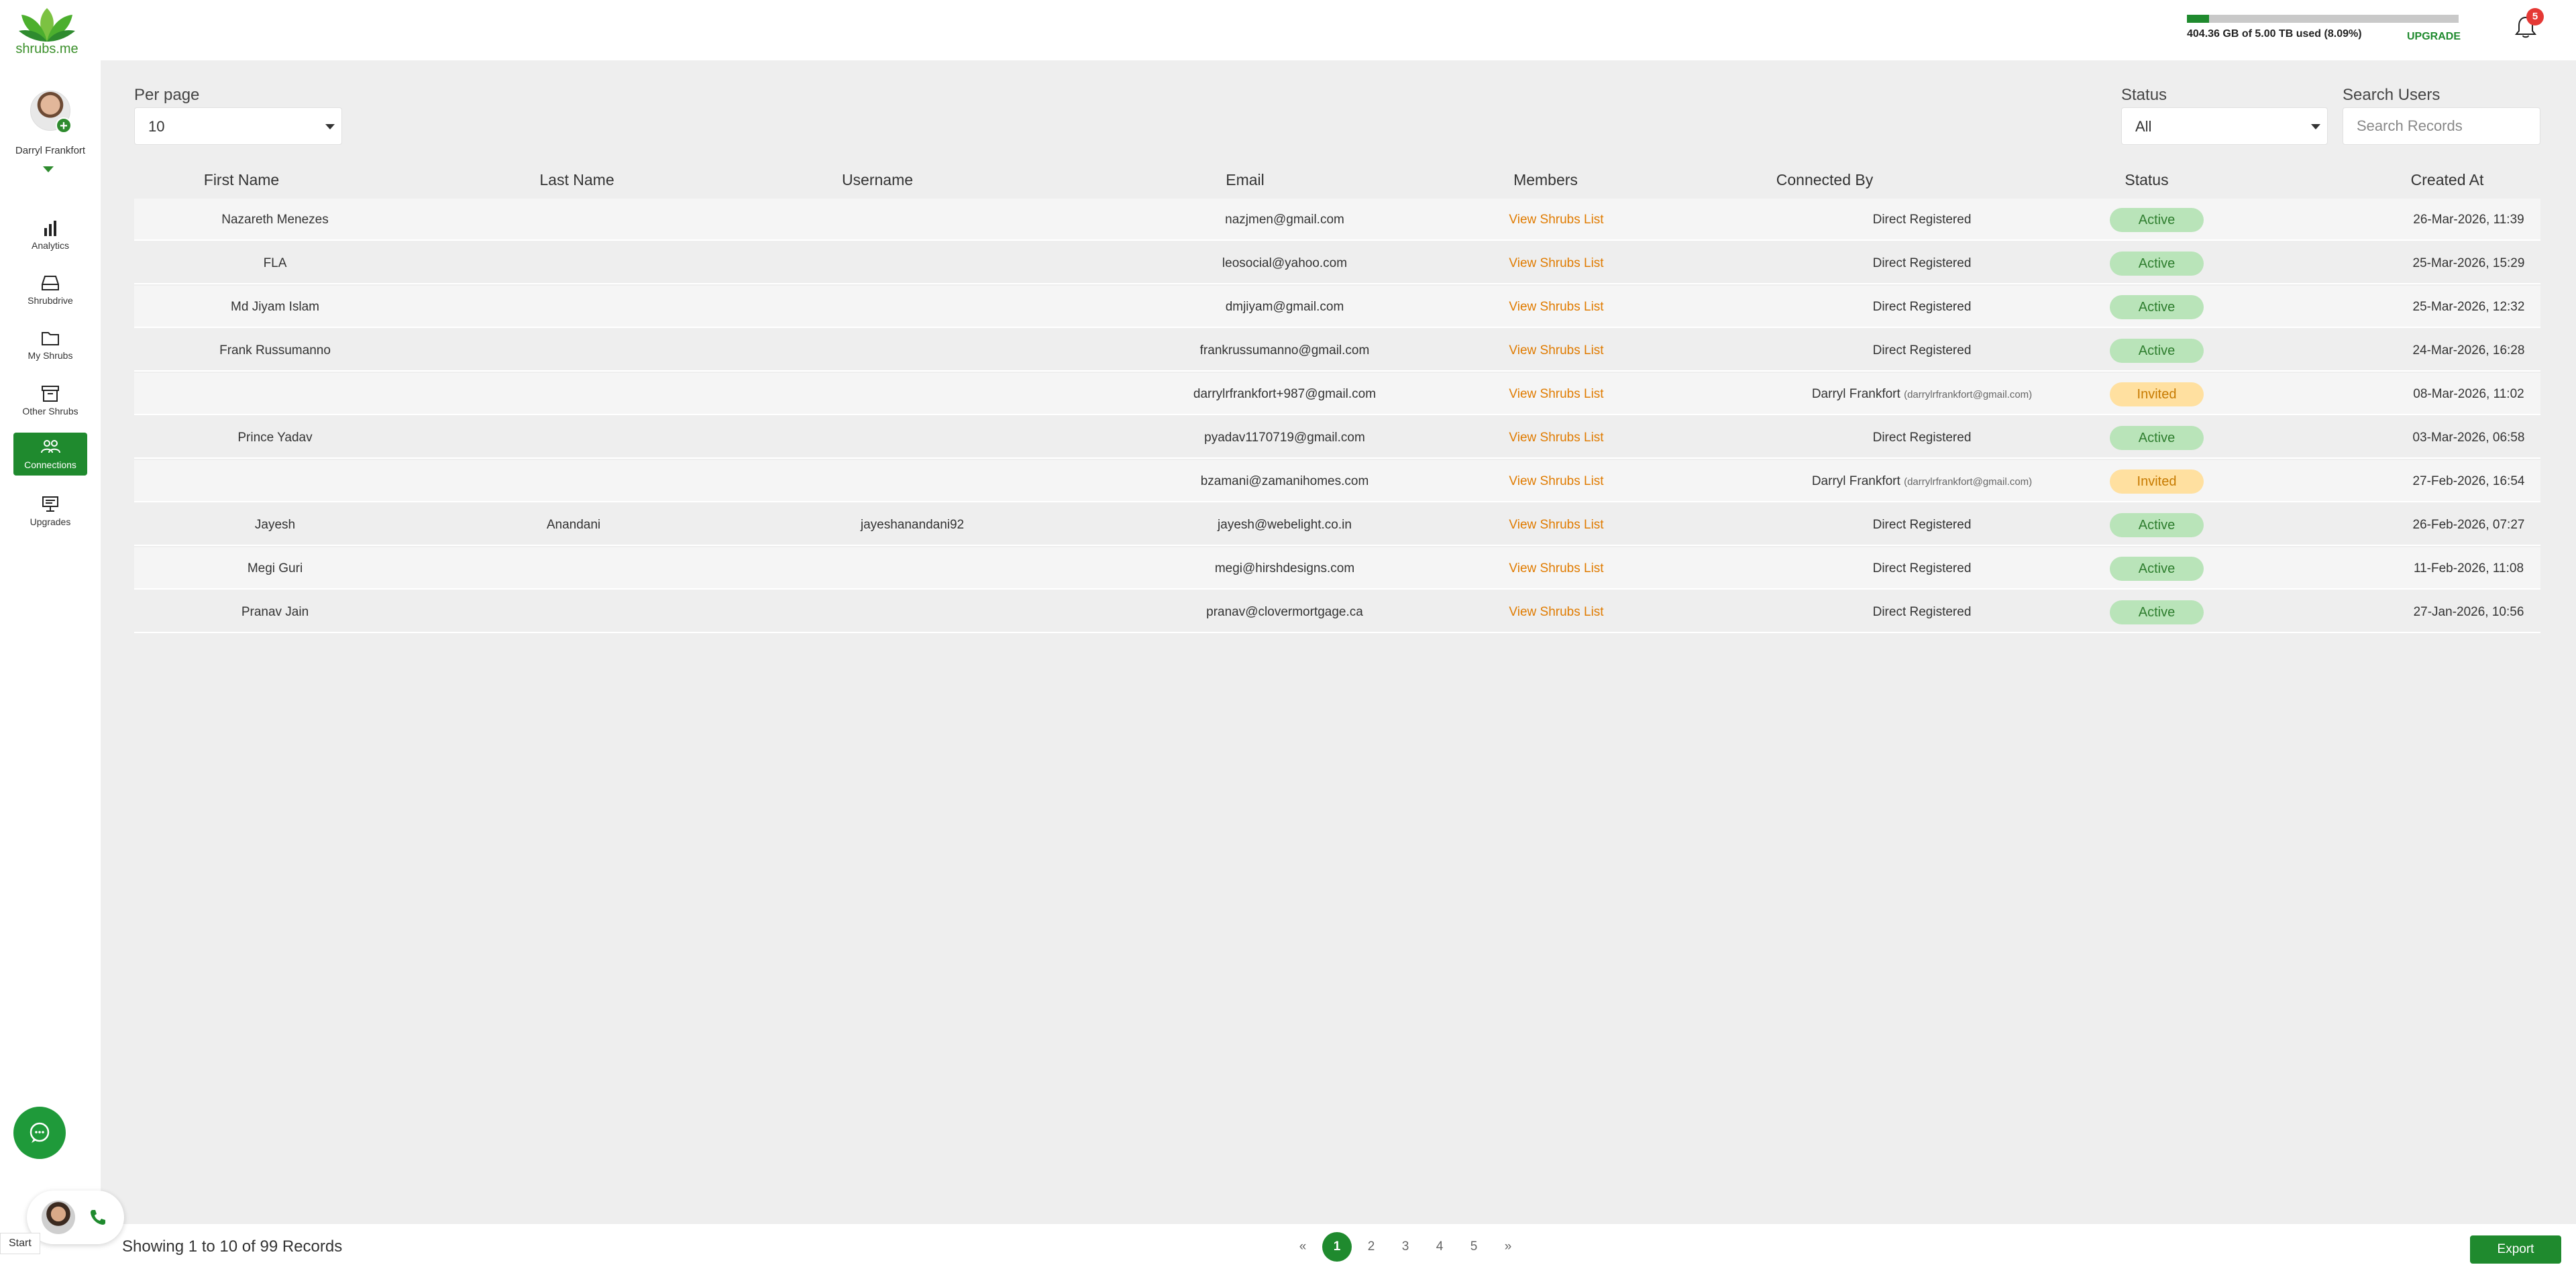 The height and width of the screenshot is (1271, 2576). Describe the element at coordinates (1405, 1247) in the screenshot. I see `page-3-button: 3` at that location.